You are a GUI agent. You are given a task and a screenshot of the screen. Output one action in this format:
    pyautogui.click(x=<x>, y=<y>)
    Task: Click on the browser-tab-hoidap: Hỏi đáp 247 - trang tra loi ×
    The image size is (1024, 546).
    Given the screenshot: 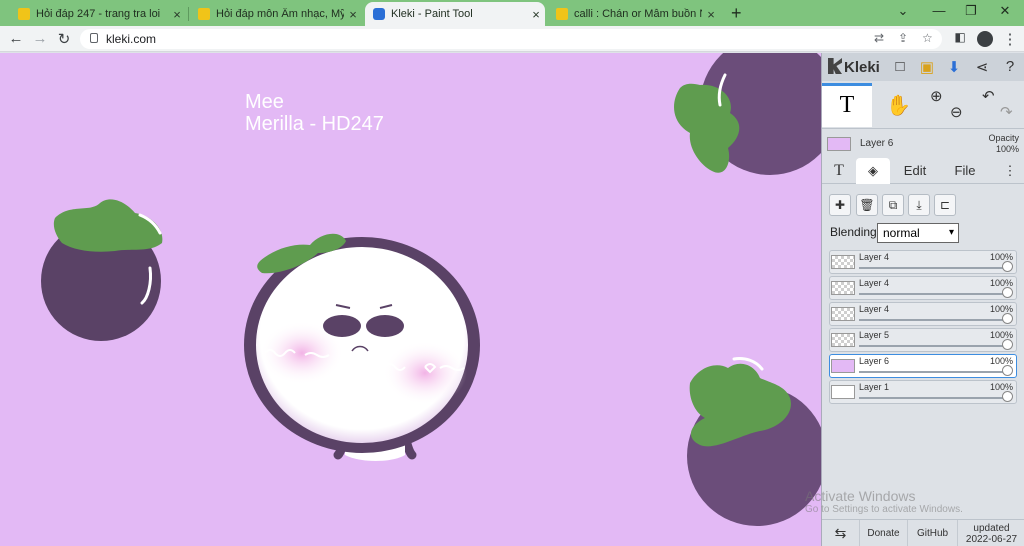 What is the action you would take?
    pyautogui.click(x=98, y=14)
    